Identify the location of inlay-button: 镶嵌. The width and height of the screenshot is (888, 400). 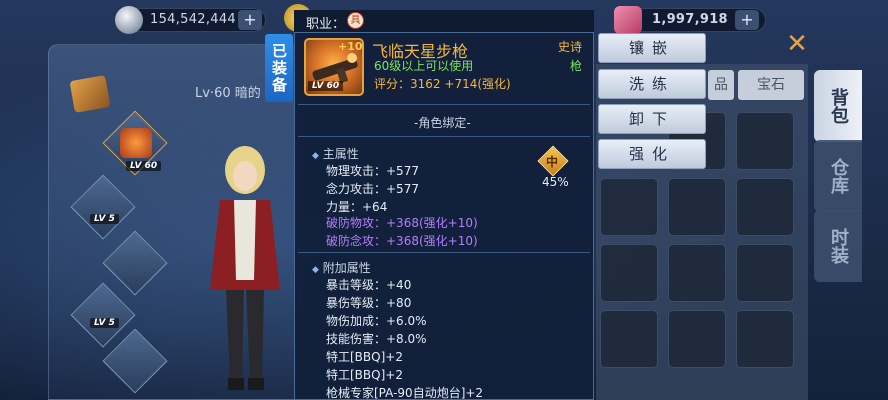
(652, 48).